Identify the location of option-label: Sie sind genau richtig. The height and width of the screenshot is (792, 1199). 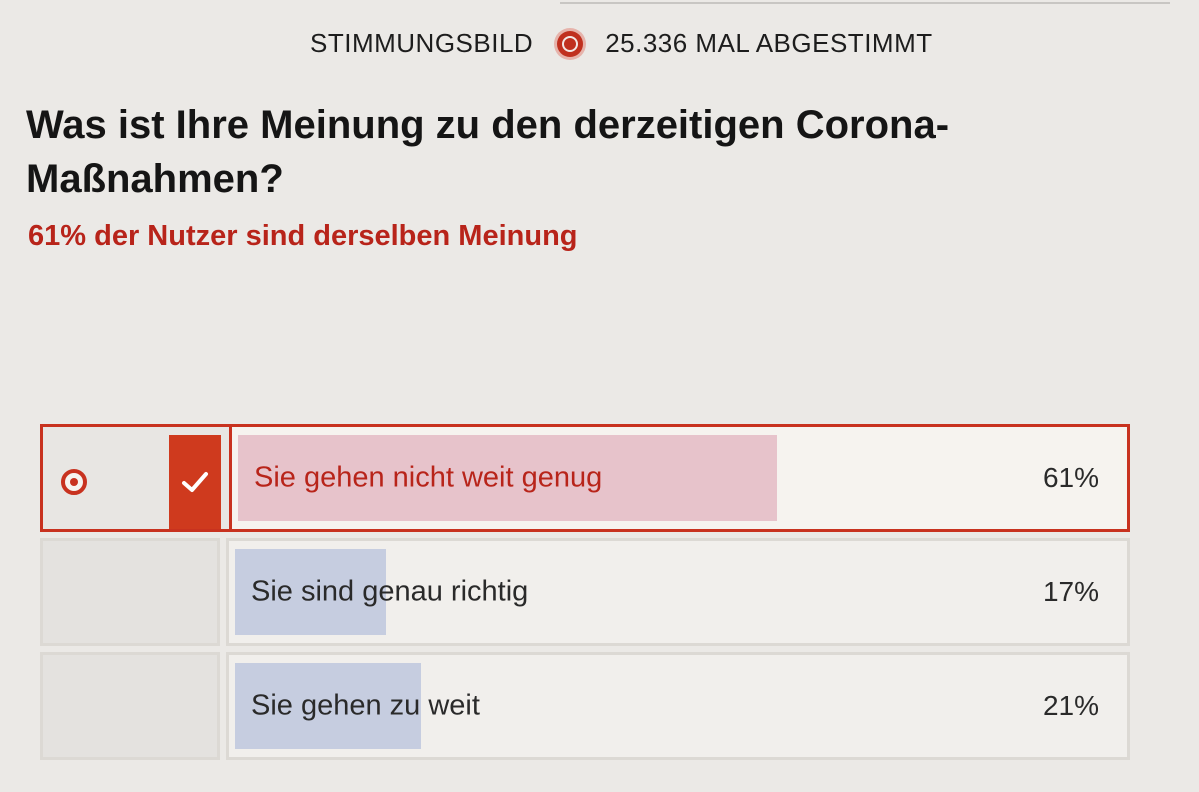
(390, 591).